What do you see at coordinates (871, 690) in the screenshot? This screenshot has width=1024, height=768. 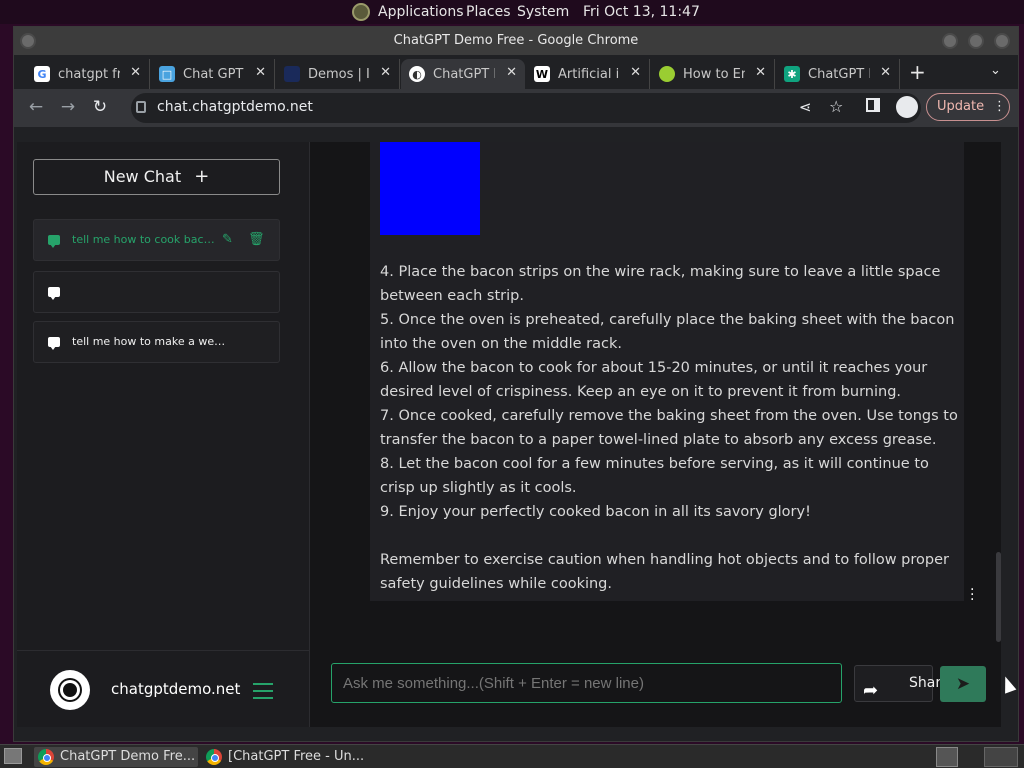 I see `share-arrow-icon: ➦` at bounding box center [871, 690].